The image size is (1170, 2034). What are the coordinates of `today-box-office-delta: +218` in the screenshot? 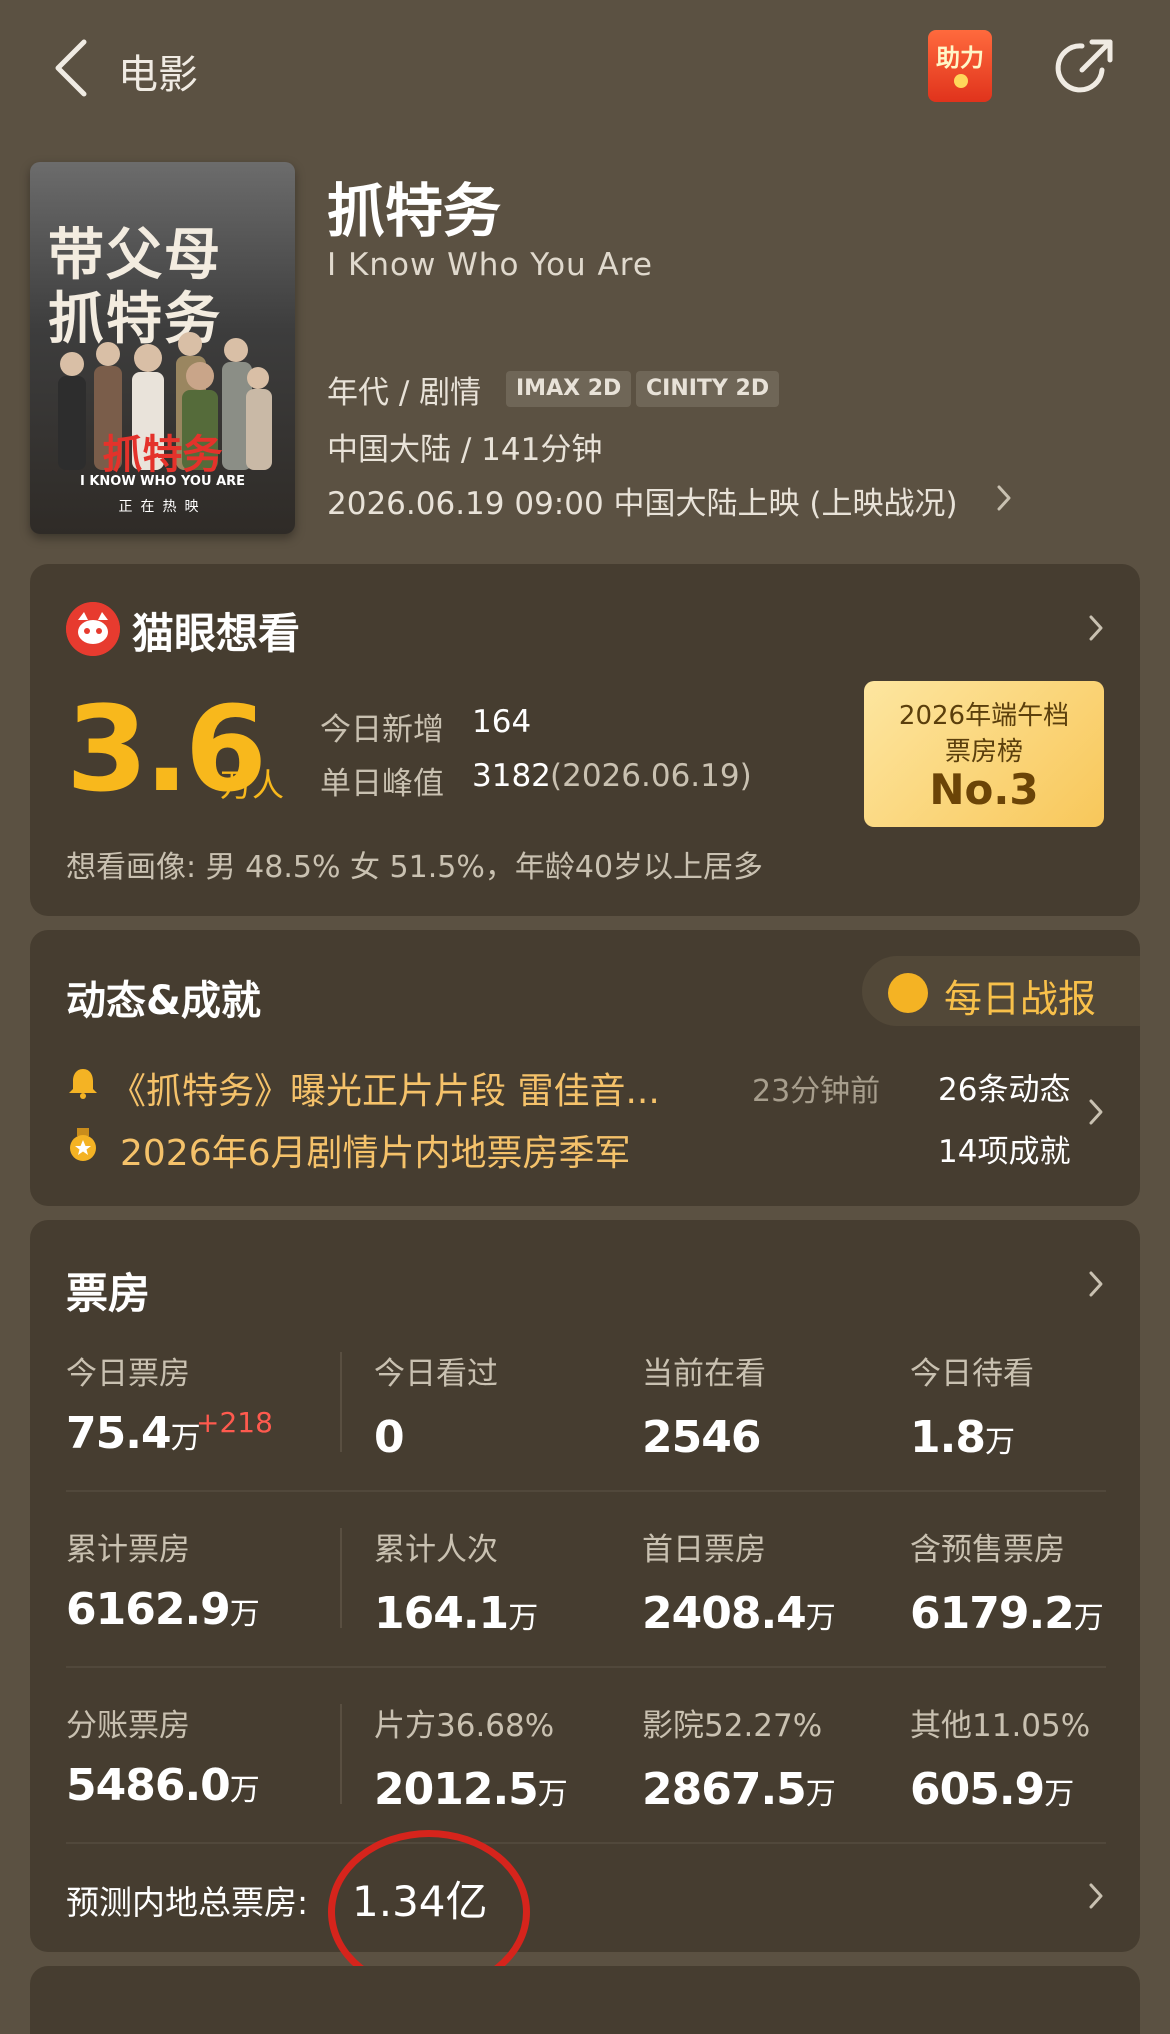 It's located at (234, 1422).